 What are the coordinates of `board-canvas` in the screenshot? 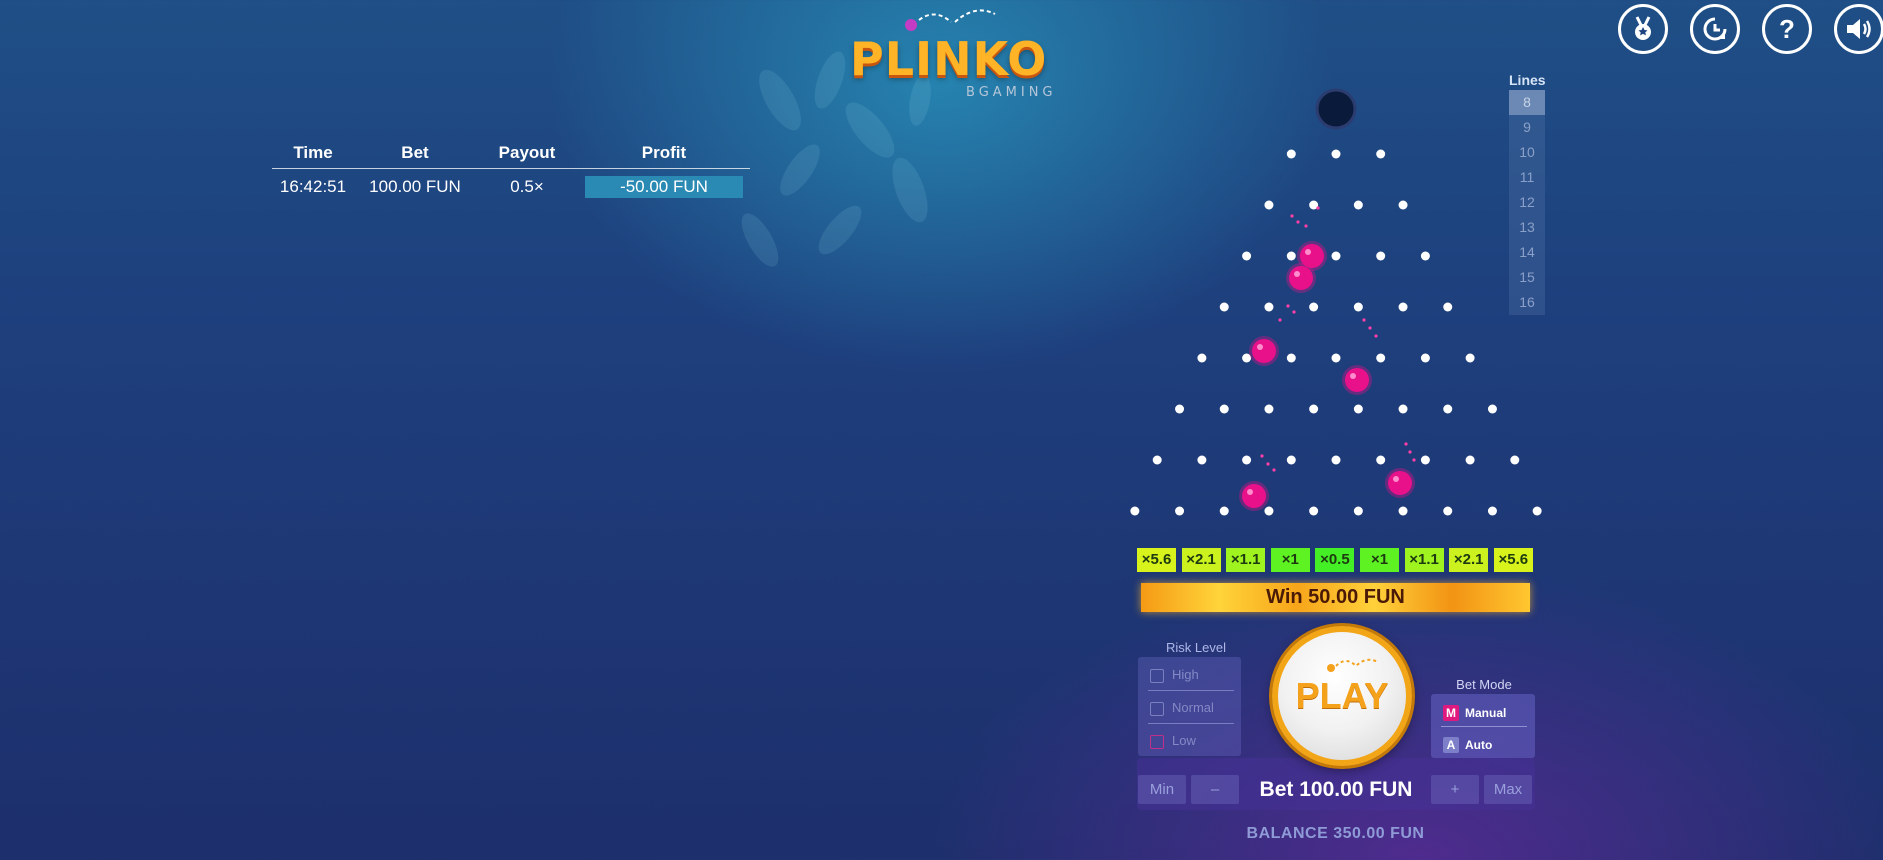 It's located at (1336, 302).